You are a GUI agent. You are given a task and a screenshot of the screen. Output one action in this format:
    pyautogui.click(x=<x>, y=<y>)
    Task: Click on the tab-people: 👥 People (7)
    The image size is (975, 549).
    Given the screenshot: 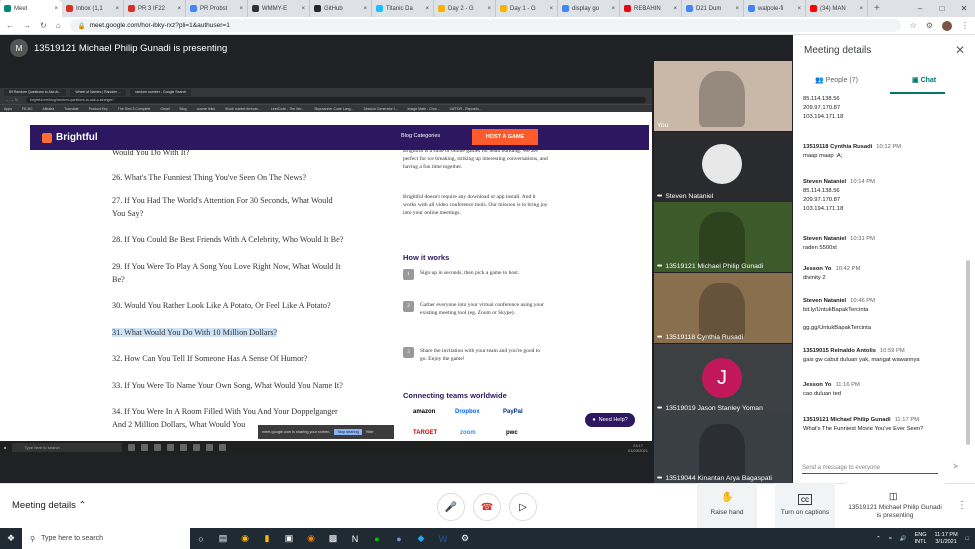 What is the action you would take?
    pyautogui.click(x=836, y=80)
    